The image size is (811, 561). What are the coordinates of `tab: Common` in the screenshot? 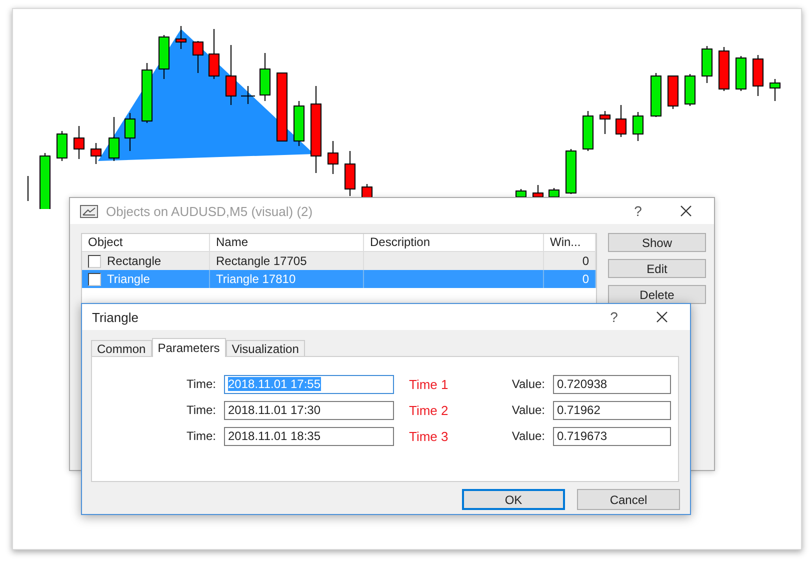 It's located at (121, 348).